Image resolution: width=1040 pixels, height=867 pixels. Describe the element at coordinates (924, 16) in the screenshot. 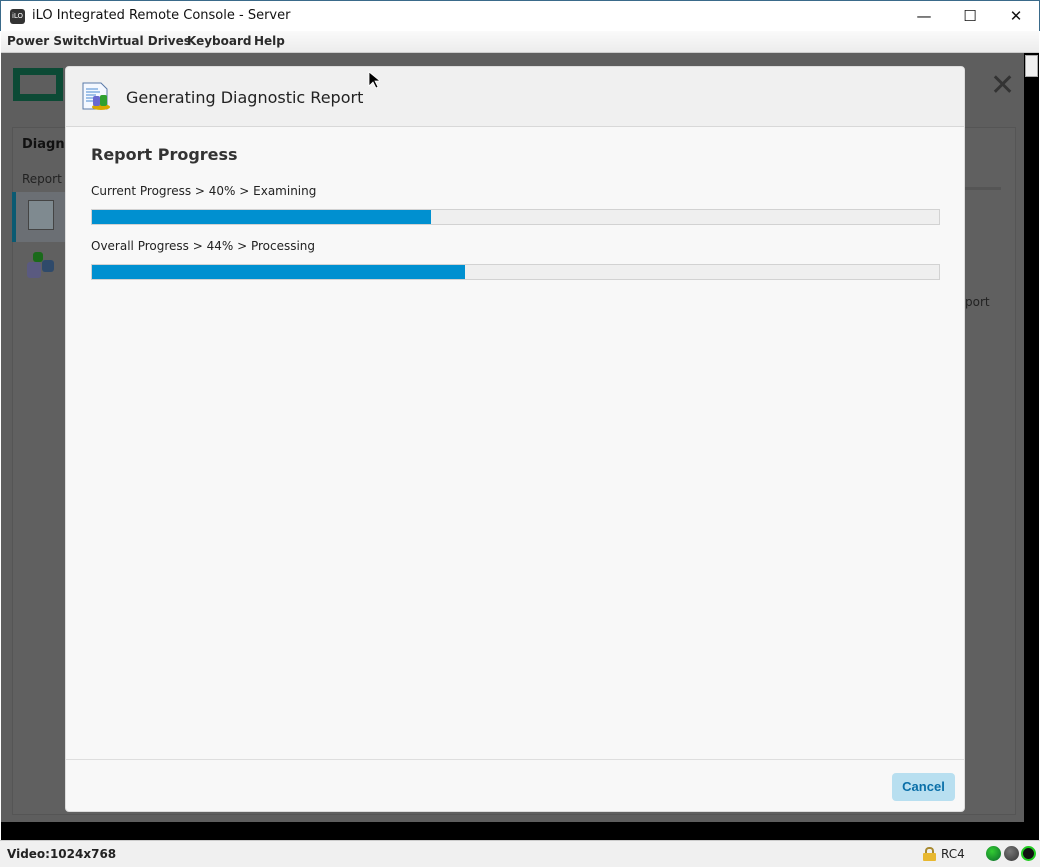

I see `minimize-button: —` at that location.